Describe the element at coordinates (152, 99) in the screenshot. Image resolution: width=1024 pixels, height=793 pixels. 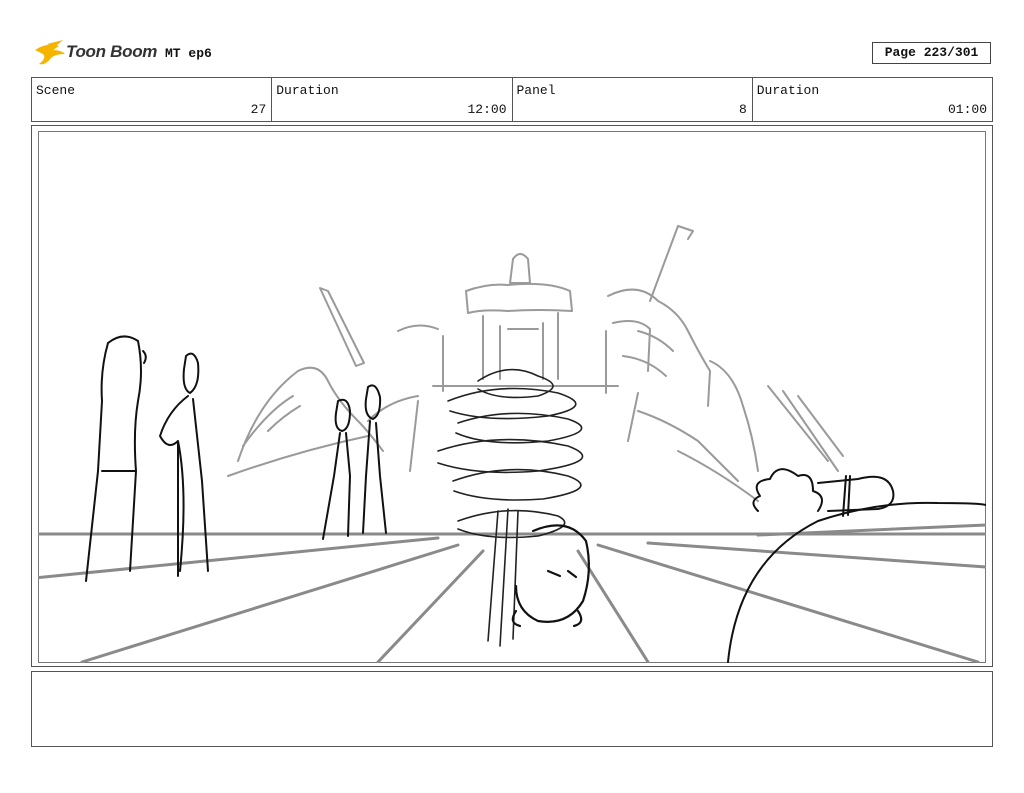
I see `scene-cell: Scene 27` at that location.